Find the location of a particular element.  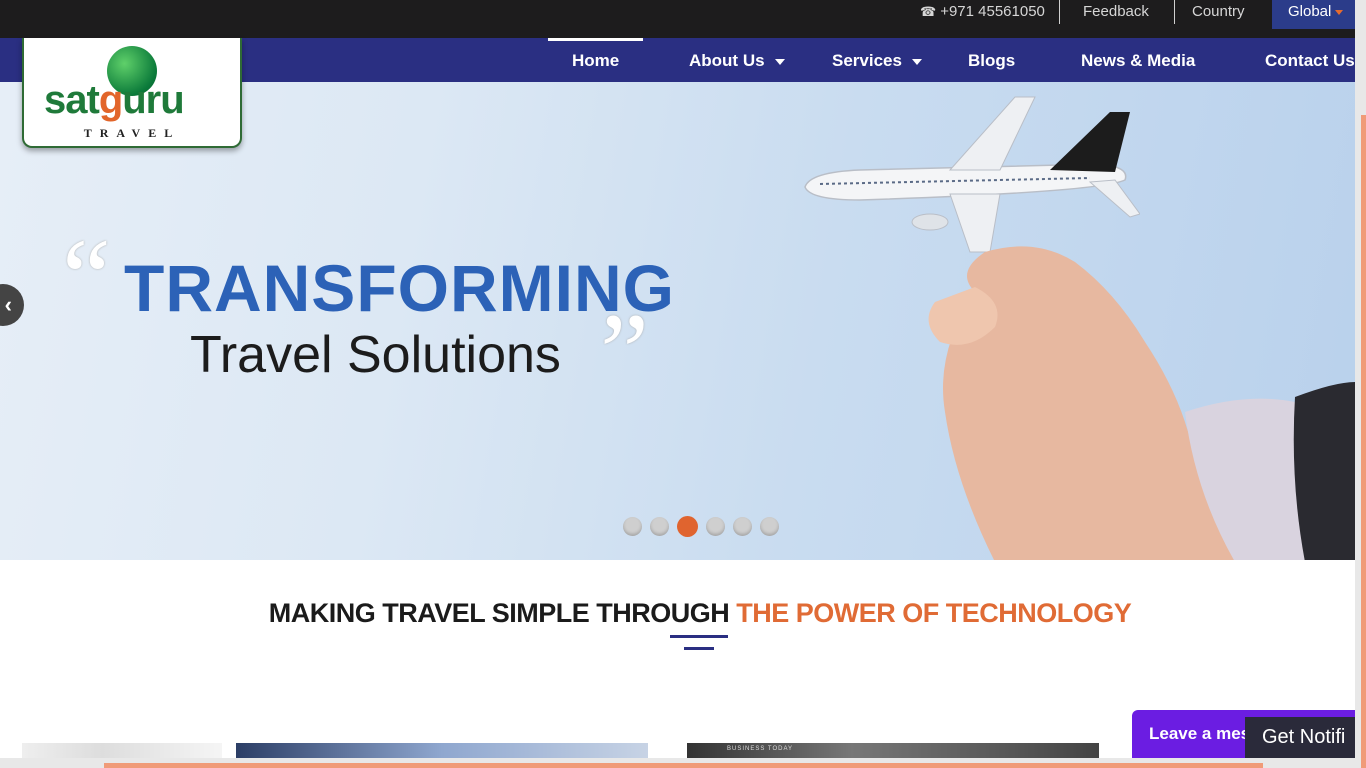

thumbnail-label: BUSINESS TODAY is located at coordinates (760, 749).